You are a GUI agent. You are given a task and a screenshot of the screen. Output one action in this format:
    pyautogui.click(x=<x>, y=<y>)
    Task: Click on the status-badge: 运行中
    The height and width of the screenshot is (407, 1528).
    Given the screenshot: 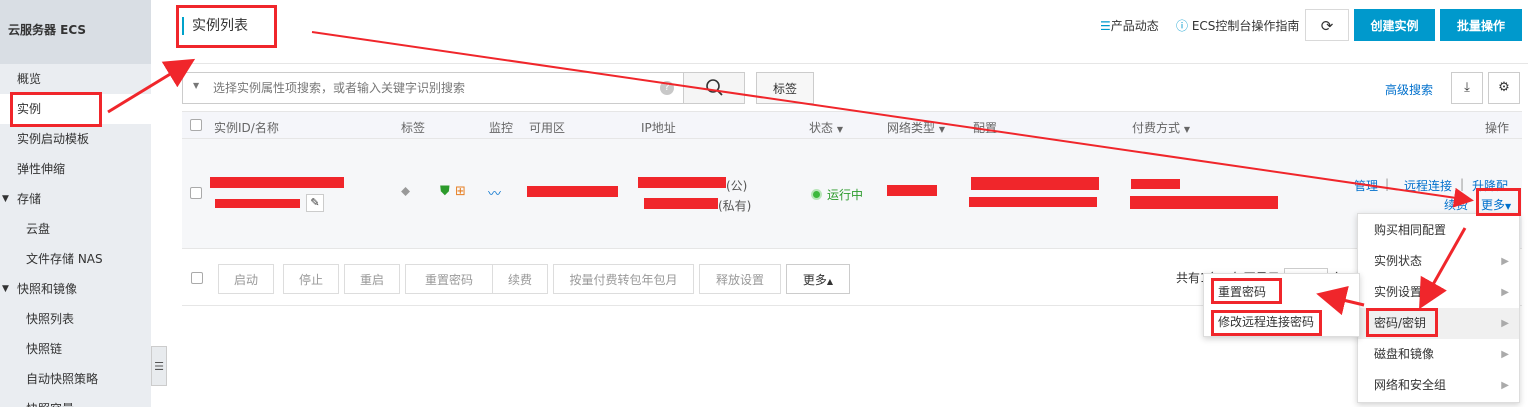 What is the action you would take?
    pyautogui.click(x=837, y=194)
    